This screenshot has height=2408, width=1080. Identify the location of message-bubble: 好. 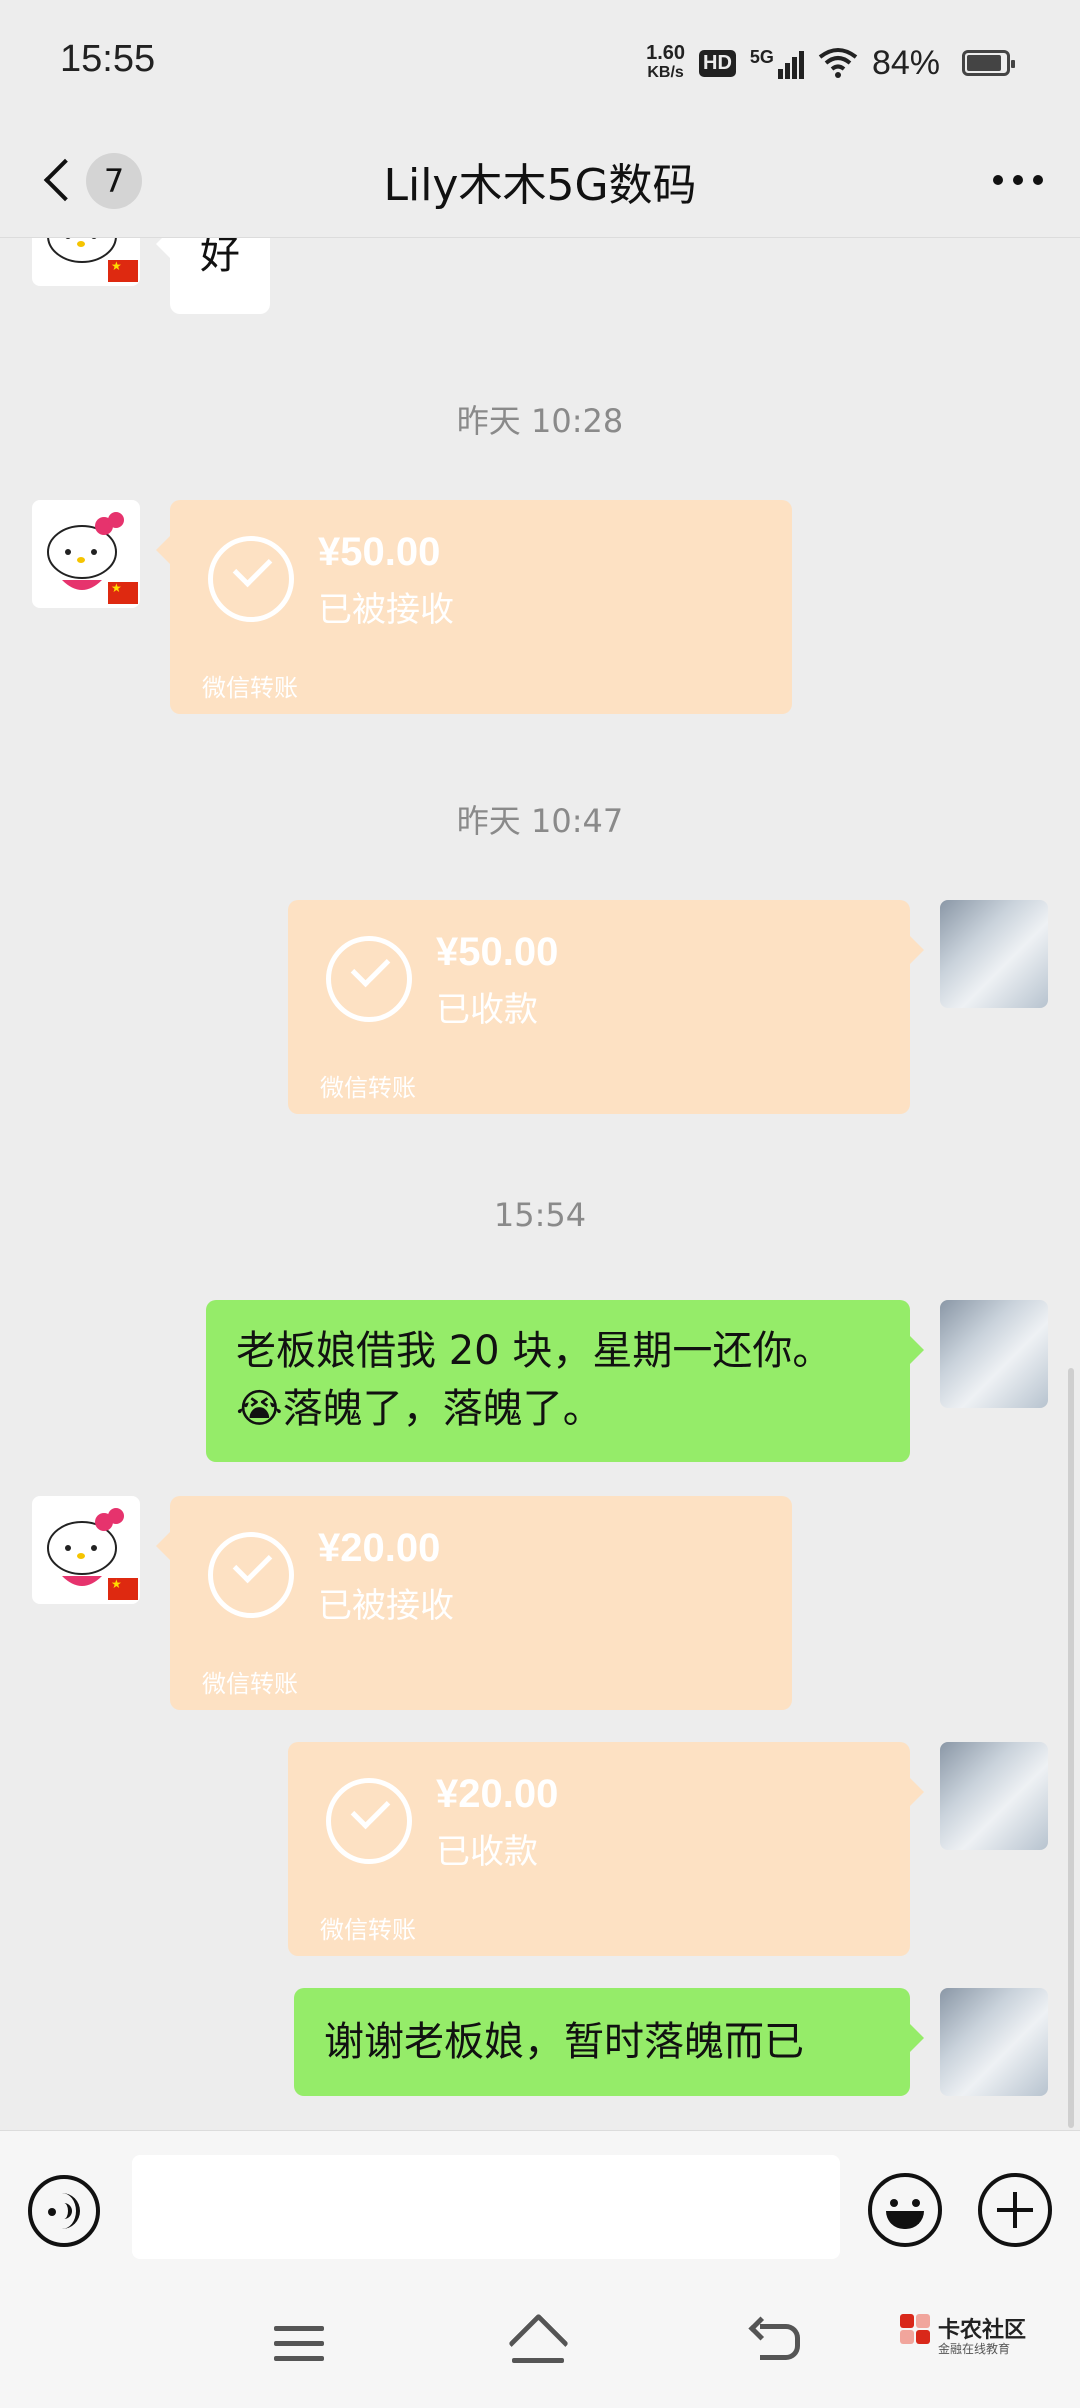
(213, 276).